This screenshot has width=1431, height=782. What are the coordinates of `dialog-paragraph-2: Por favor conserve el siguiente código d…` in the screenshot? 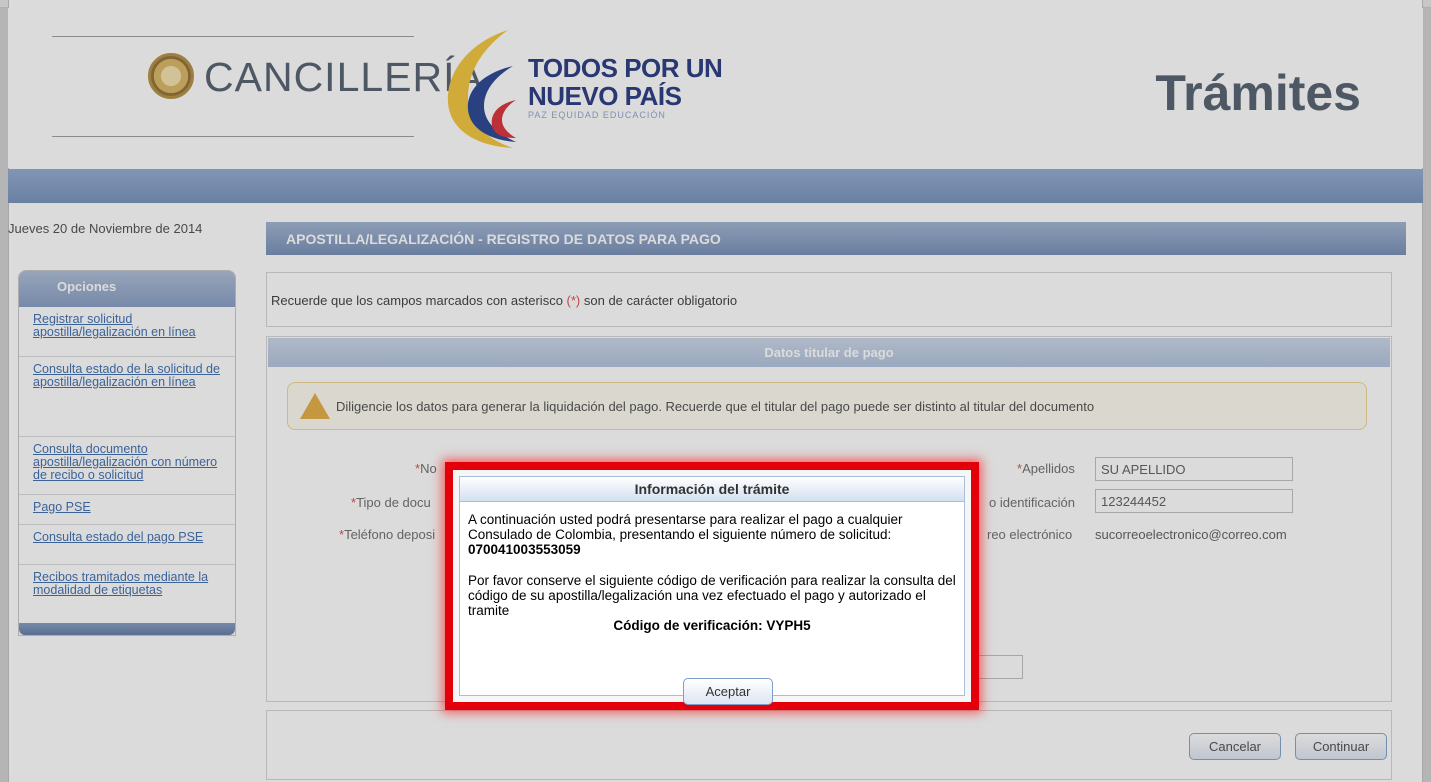 It's located at (712, 595).